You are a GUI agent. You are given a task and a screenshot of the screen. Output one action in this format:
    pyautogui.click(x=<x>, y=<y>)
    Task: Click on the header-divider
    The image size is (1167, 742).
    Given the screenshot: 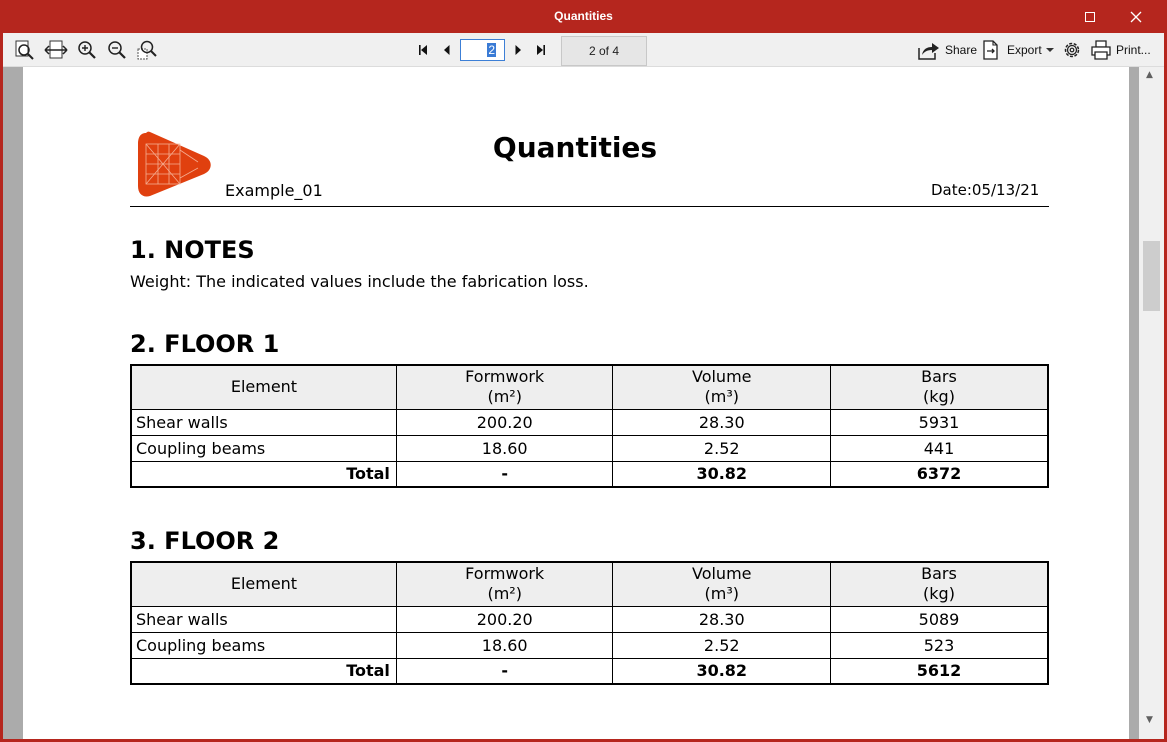 What is the action you would take?
    pyautogui.click(x=589, y=206)
    